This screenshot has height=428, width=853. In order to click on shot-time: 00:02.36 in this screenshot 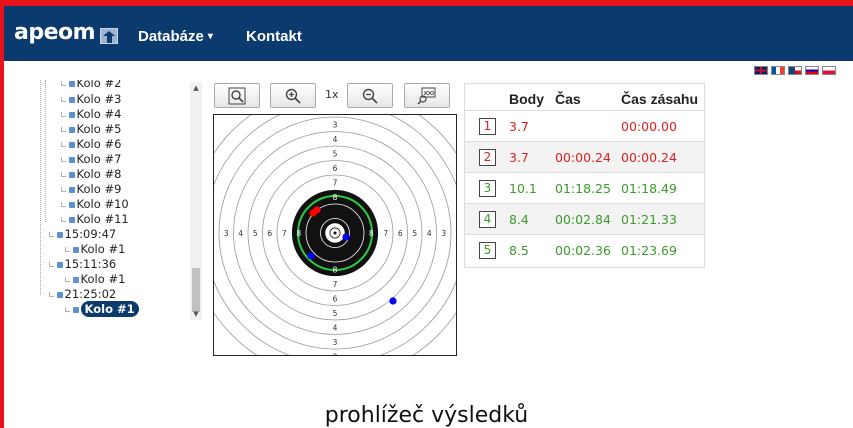, I will do `click(583, 250)`.